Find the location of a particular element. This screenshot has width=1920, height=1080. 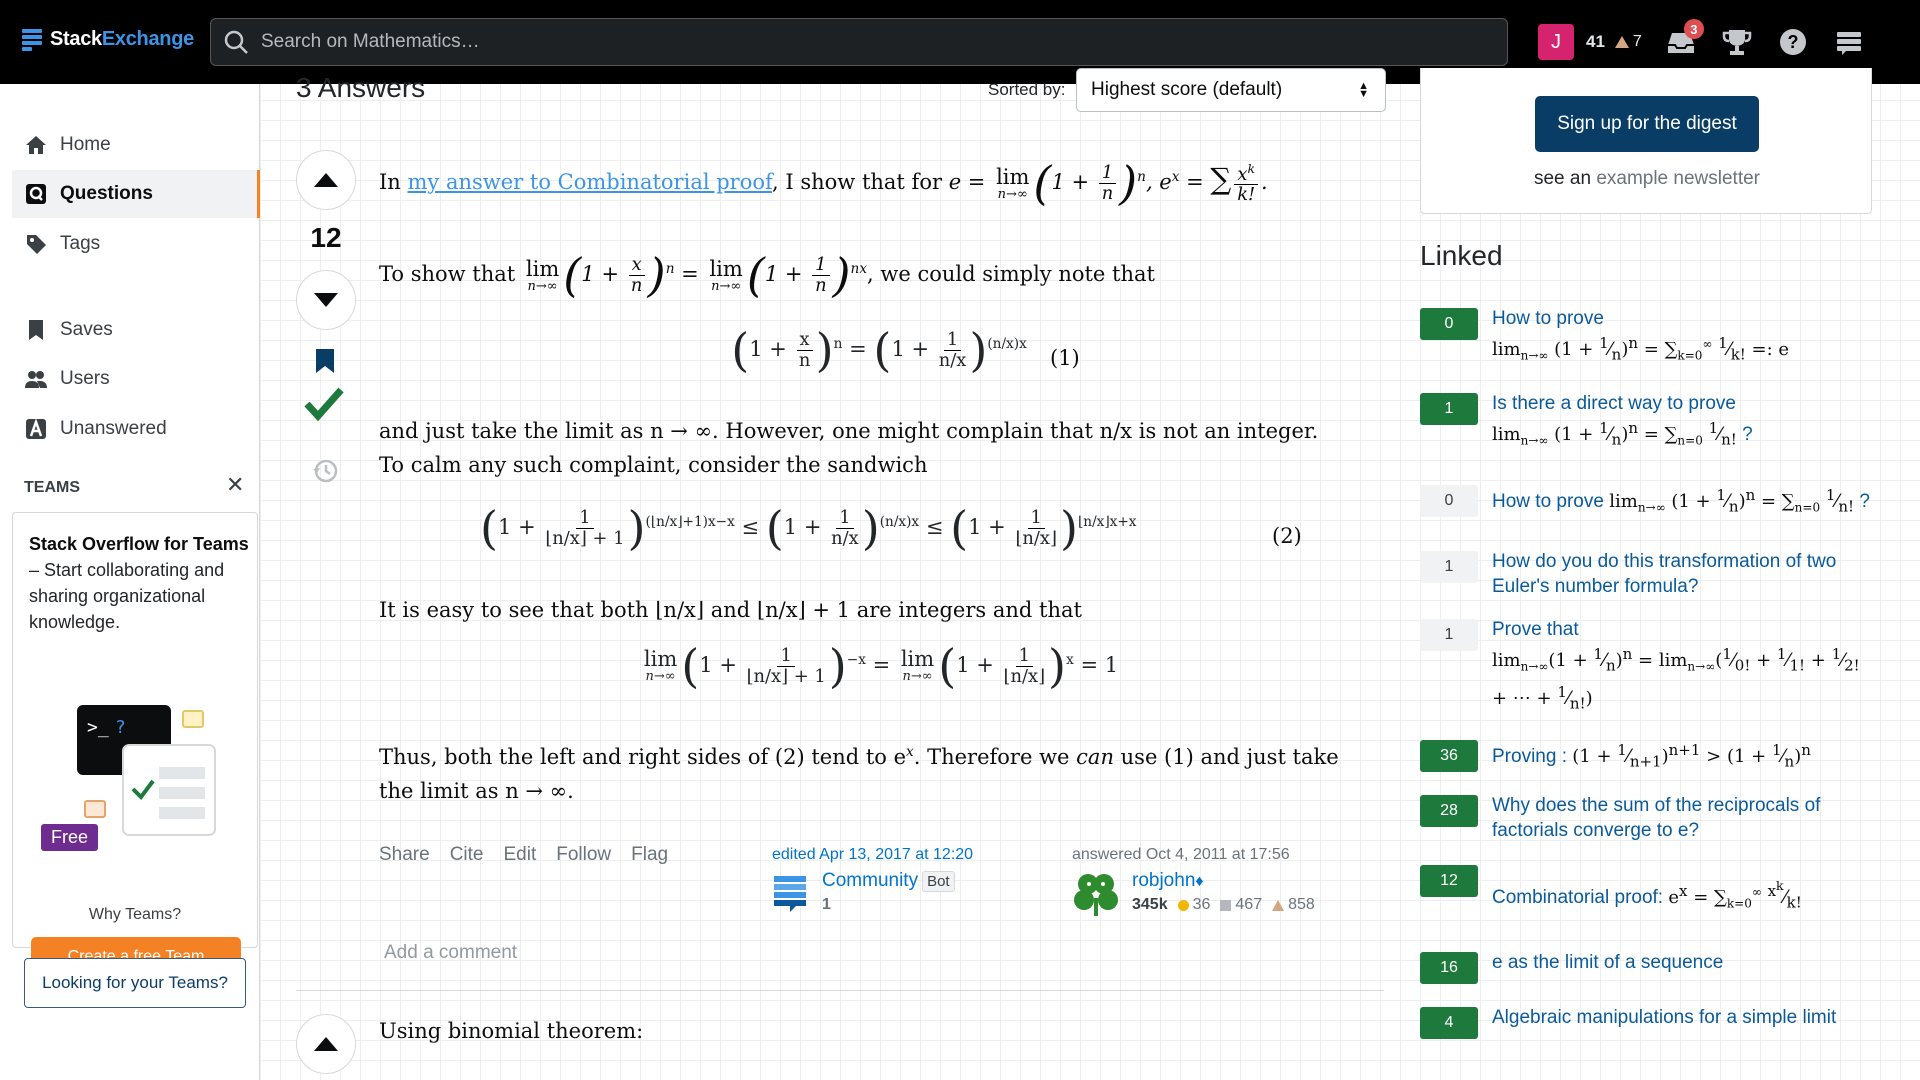

questions-icon is located at coordinates (36, 194).